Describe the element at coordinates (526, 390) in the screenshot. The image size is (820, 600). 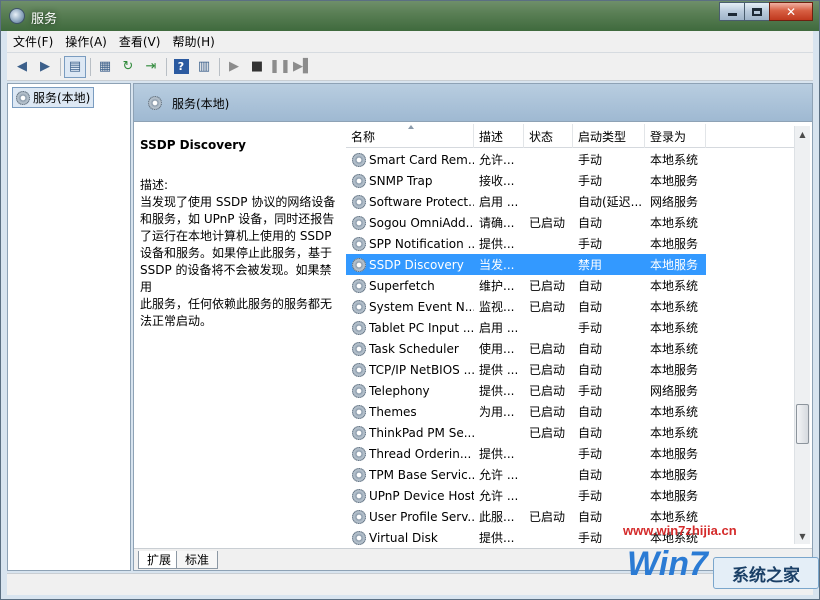
I see `service-row: Telephony 提供... 已启动 手动 网络服务` at that location.